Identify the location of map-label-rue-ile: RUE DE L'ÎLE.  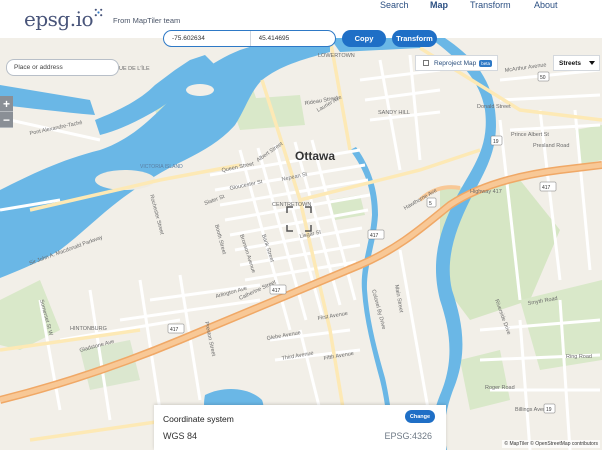
(132, 68).